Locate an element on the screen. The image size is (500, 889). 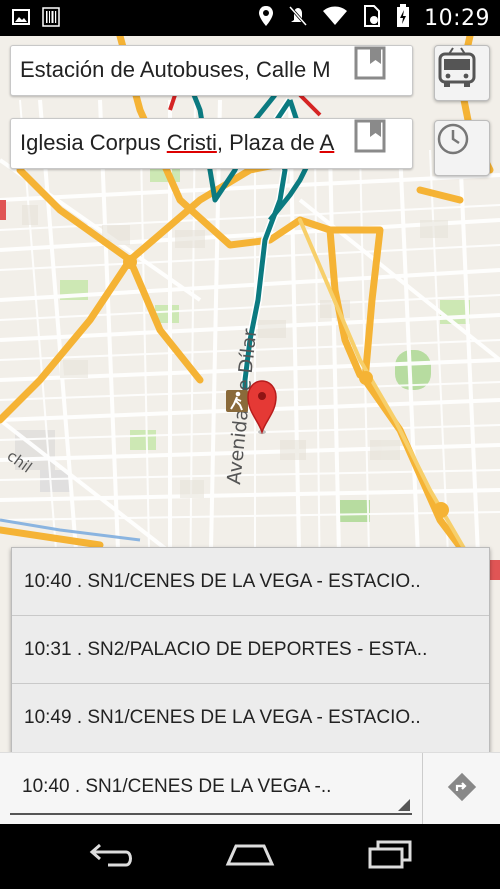
bus-button is located at coordinates (462, 73).